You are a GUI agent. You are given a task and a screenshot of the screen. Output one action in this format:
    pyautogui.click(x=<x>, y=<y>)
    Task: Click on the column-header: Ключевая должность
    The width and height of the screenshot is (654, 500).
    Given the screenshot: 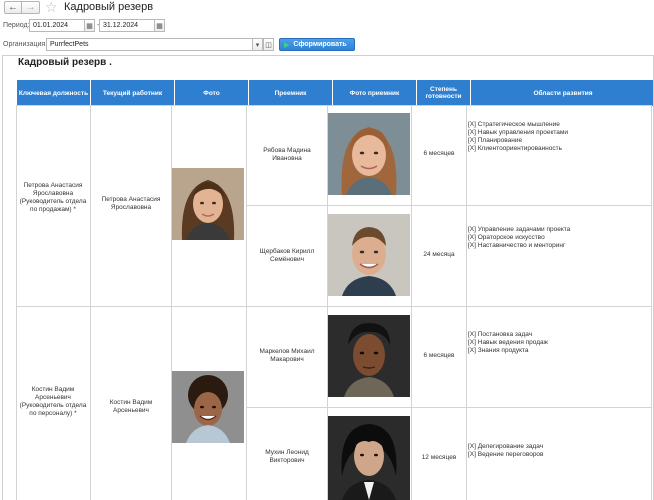 What is the action you would take?
    pyautogui.click(x=54, y=93)
    